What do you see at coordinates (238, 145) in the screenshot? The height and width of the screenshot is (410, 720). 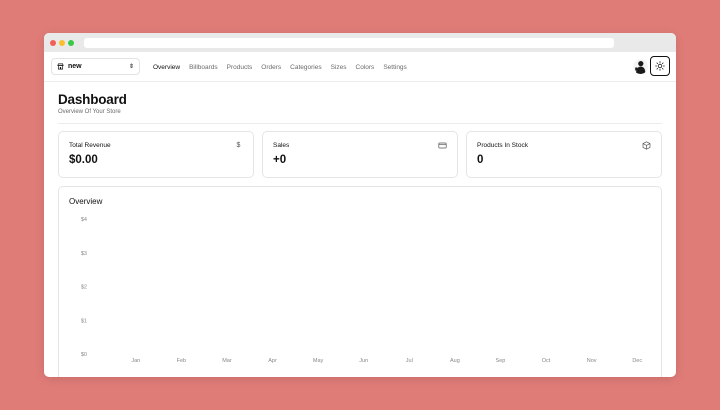 I see `dollar-icon: $` at bounding box center [238, 145].